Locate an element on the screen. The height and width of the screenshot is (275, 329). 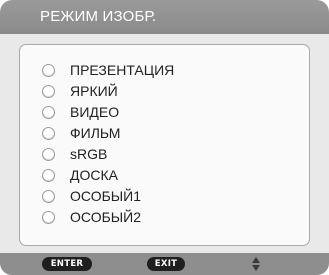
option-presentation: ПРЕЗЕНТАЦИЯ is located at coordinates (162, 72).